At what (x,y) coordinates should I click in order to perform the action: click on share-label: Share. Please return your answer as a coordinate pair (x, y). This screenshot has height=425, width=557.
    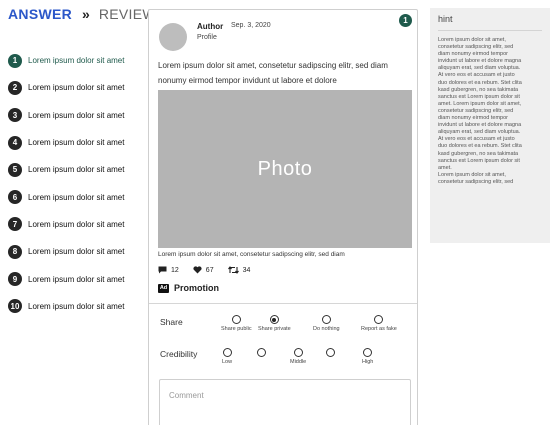
    Looking at the image, I should click on (171, 322).